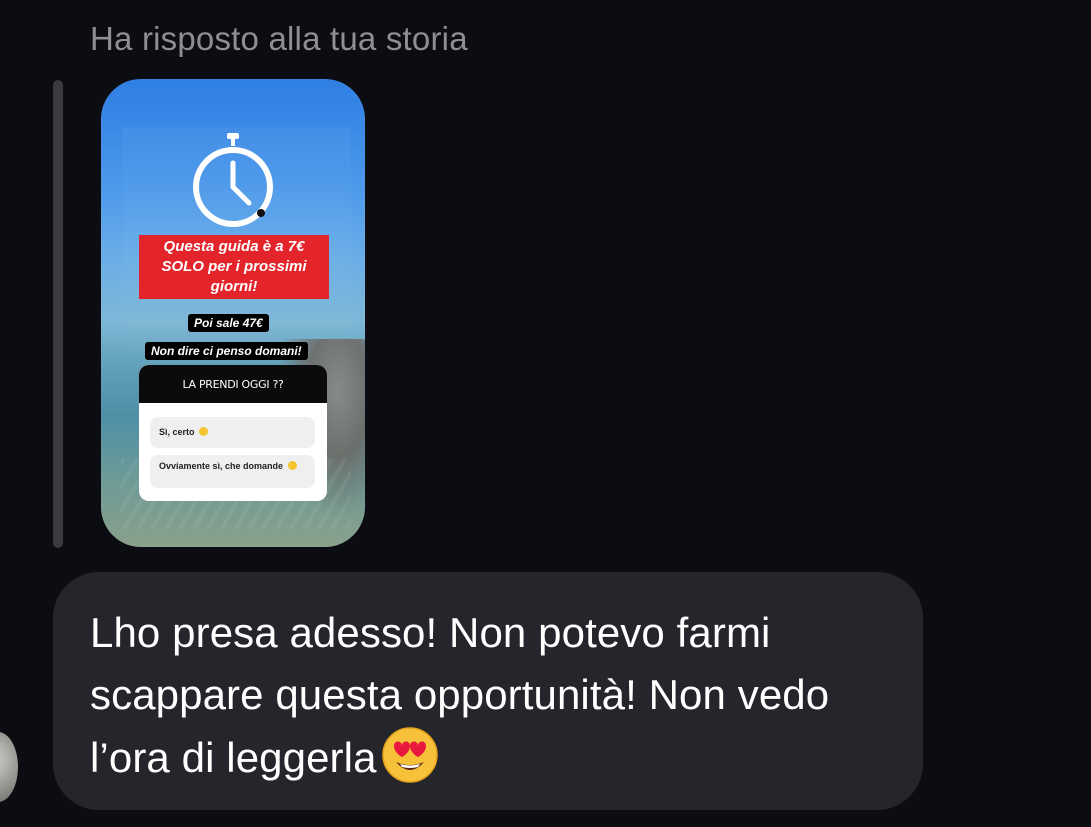 This screenshot has width=1091, height=827. Describe the element at coordinates (204, 431) in the screenshot. I see `sunglasses-emoji-icon` at that location.